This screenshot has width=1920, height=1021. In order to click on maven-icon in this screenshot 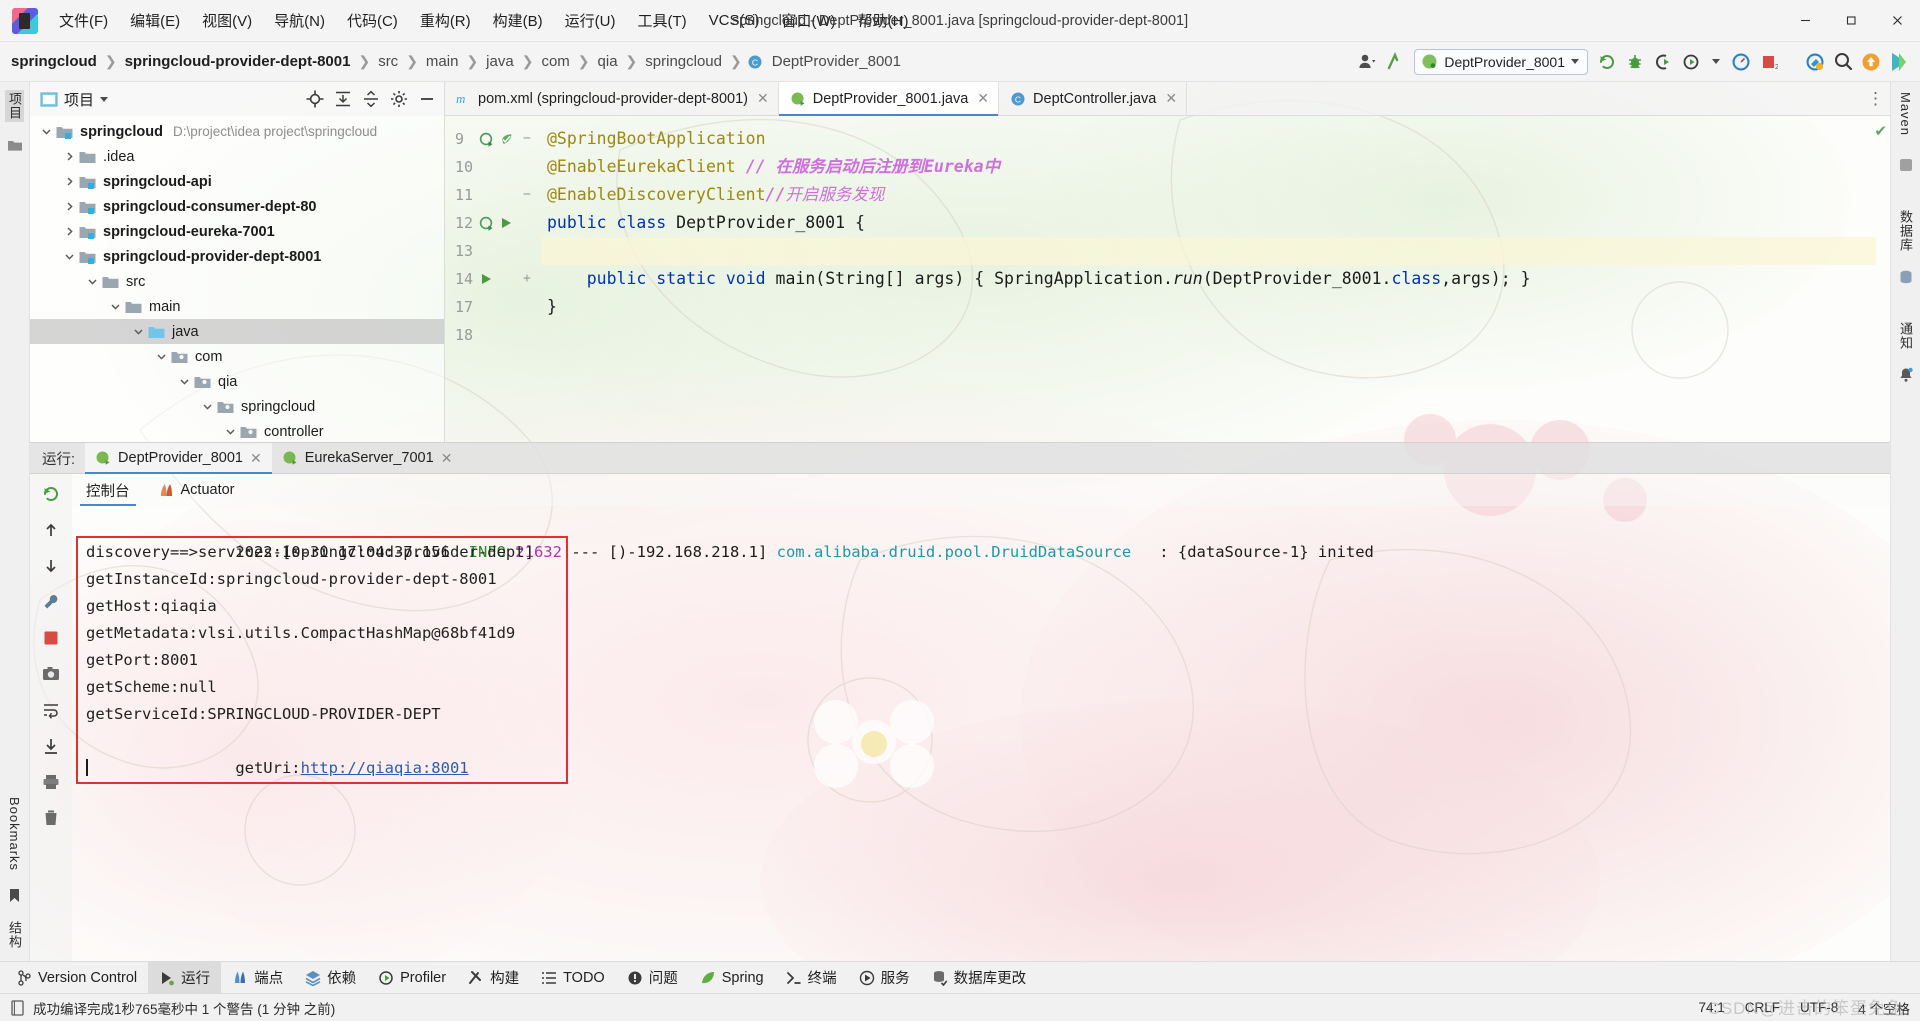, I will do `click(1906, 165)`.